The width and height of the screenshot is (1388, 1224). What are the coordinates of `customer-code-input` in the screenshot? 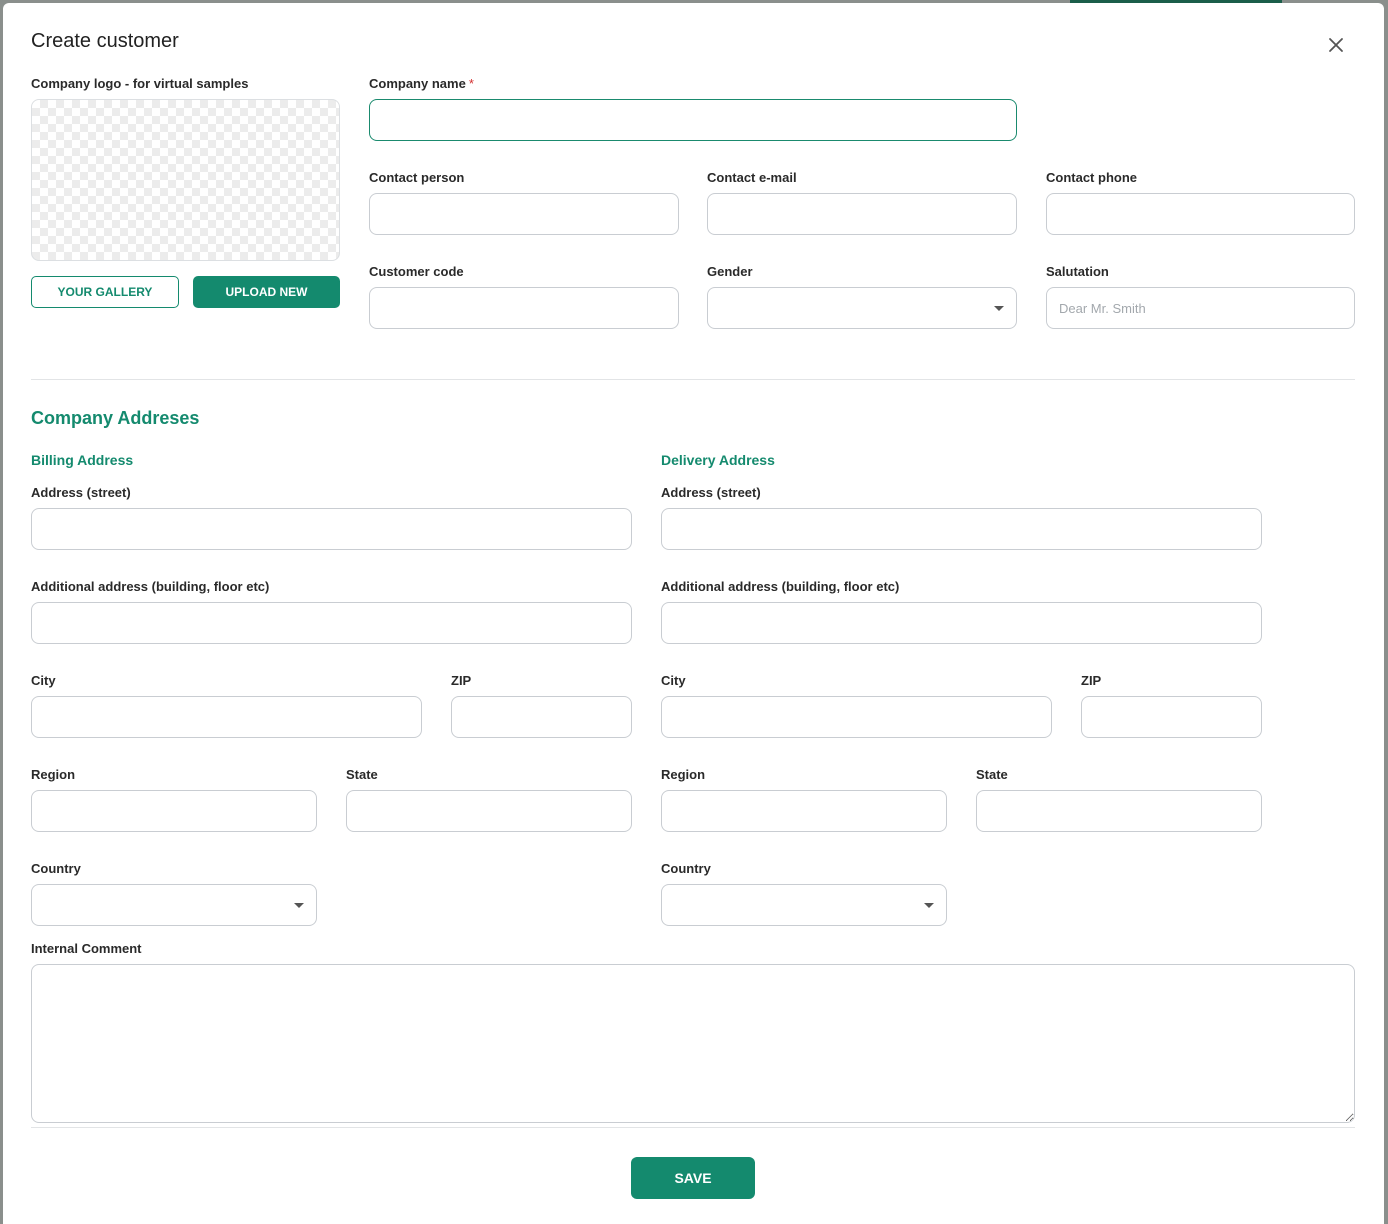 It's located at (524, 308).